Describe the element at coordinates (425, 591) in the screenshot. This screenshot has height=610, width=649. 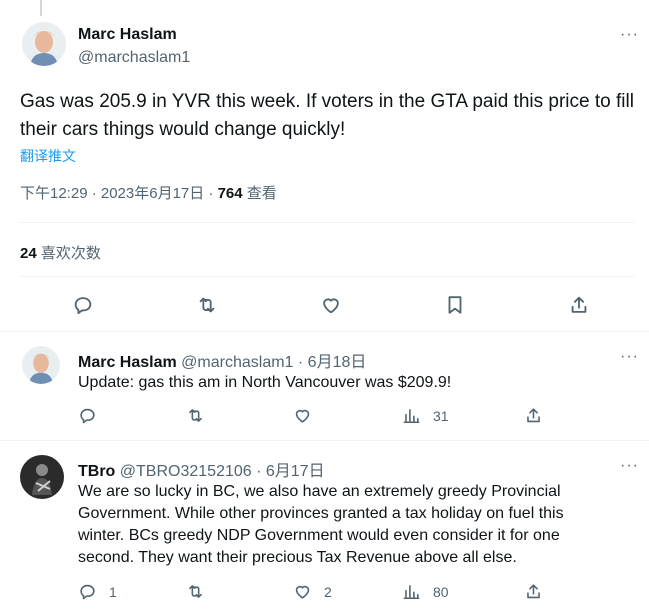
I see `views-button: 80` at that location.